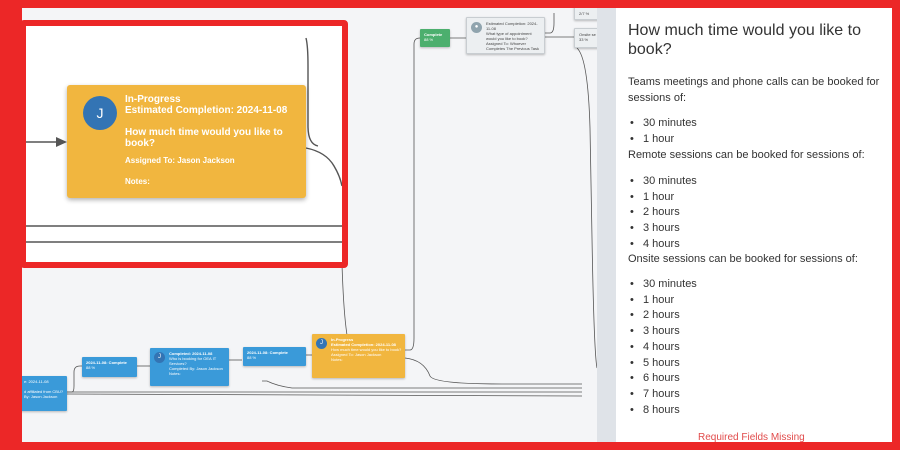 The width and height of the screenshot is (900, 450). I want to click on step-notes: Notes:, so click(137, 181).